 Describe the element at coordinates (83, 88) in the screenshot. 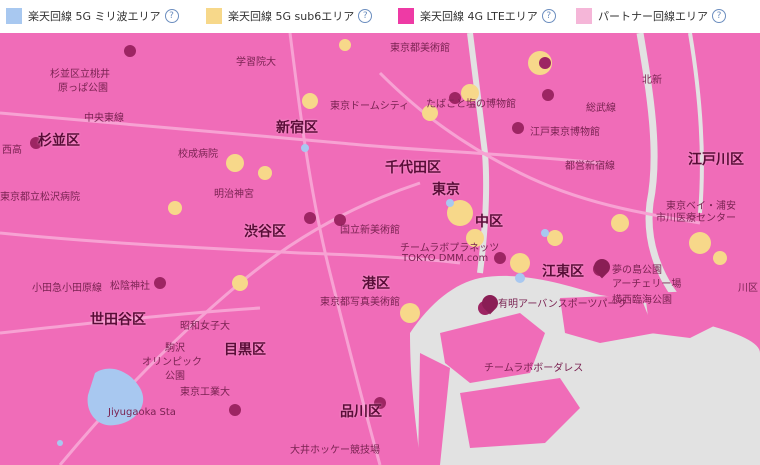

I see `place-label: 原っぱ公園` at that location.